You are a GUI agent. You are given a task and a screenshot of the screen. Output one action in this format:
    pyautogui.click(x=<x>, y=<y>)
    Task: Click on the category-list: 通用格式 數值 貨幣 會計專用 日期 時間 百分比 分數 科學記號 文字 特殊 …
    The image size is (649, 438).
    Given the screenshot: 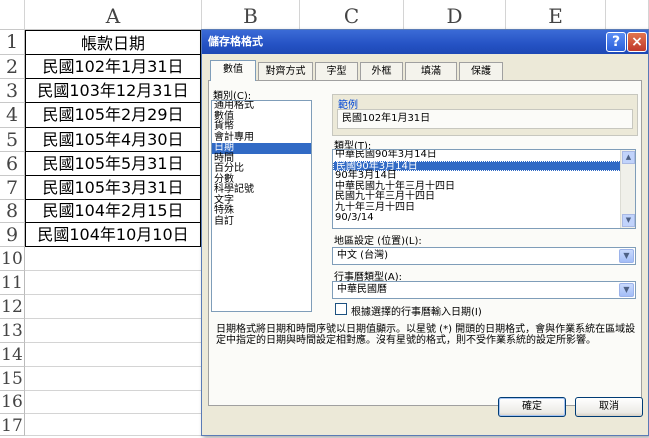 What is the action you would take?
    pyautogui.click(x=261, y=206)
    